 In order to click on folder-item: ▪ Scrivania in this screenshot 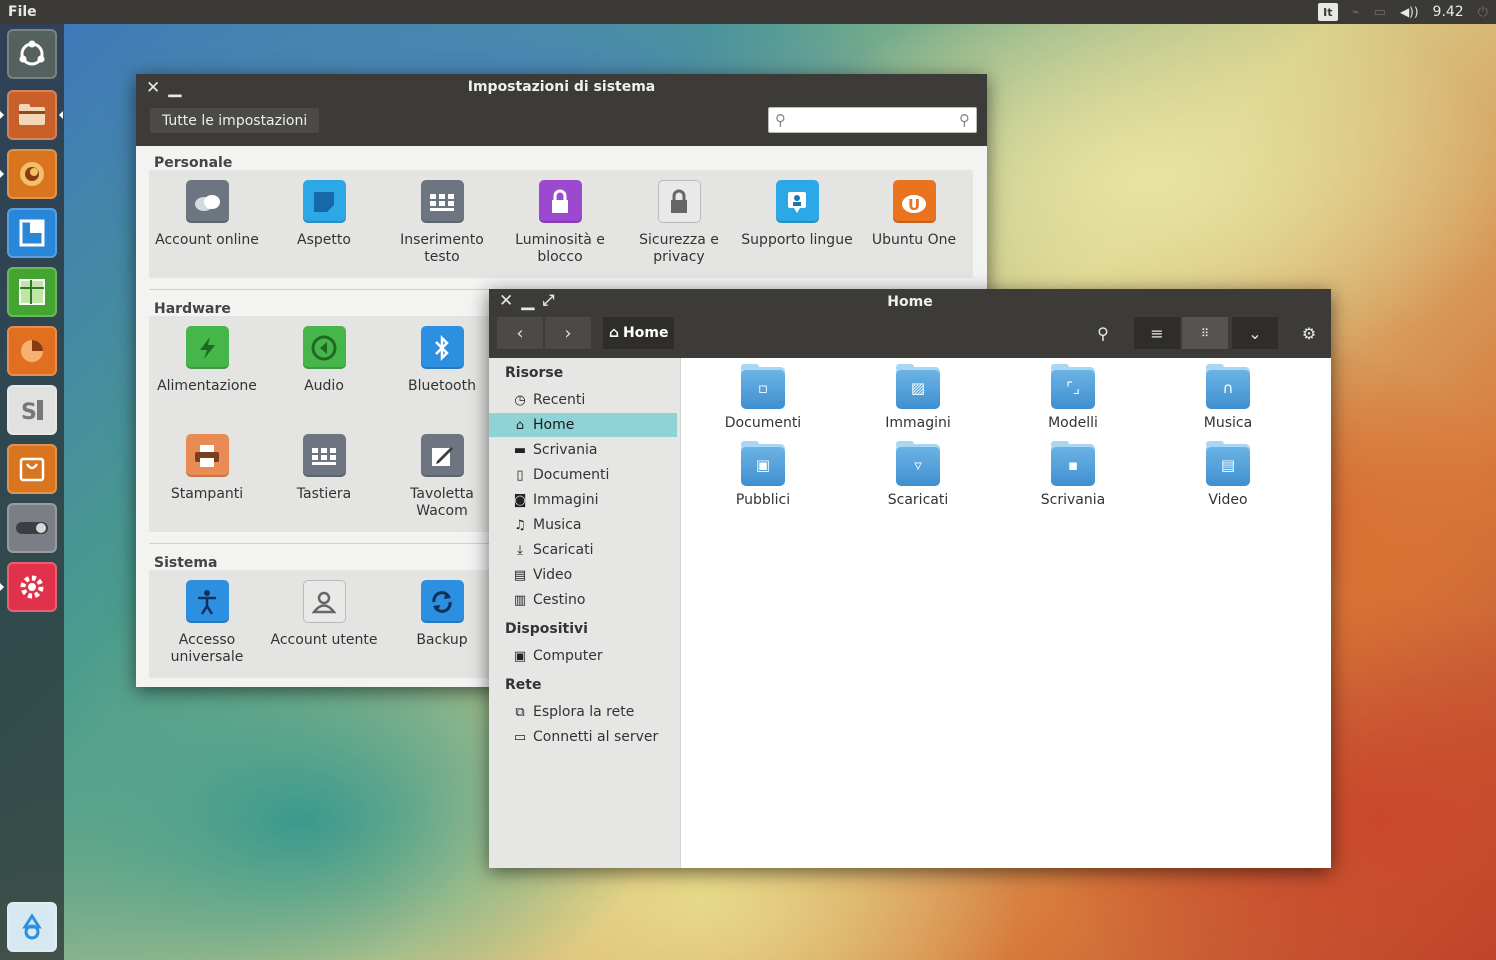, I will do `click(1073, 474)`.